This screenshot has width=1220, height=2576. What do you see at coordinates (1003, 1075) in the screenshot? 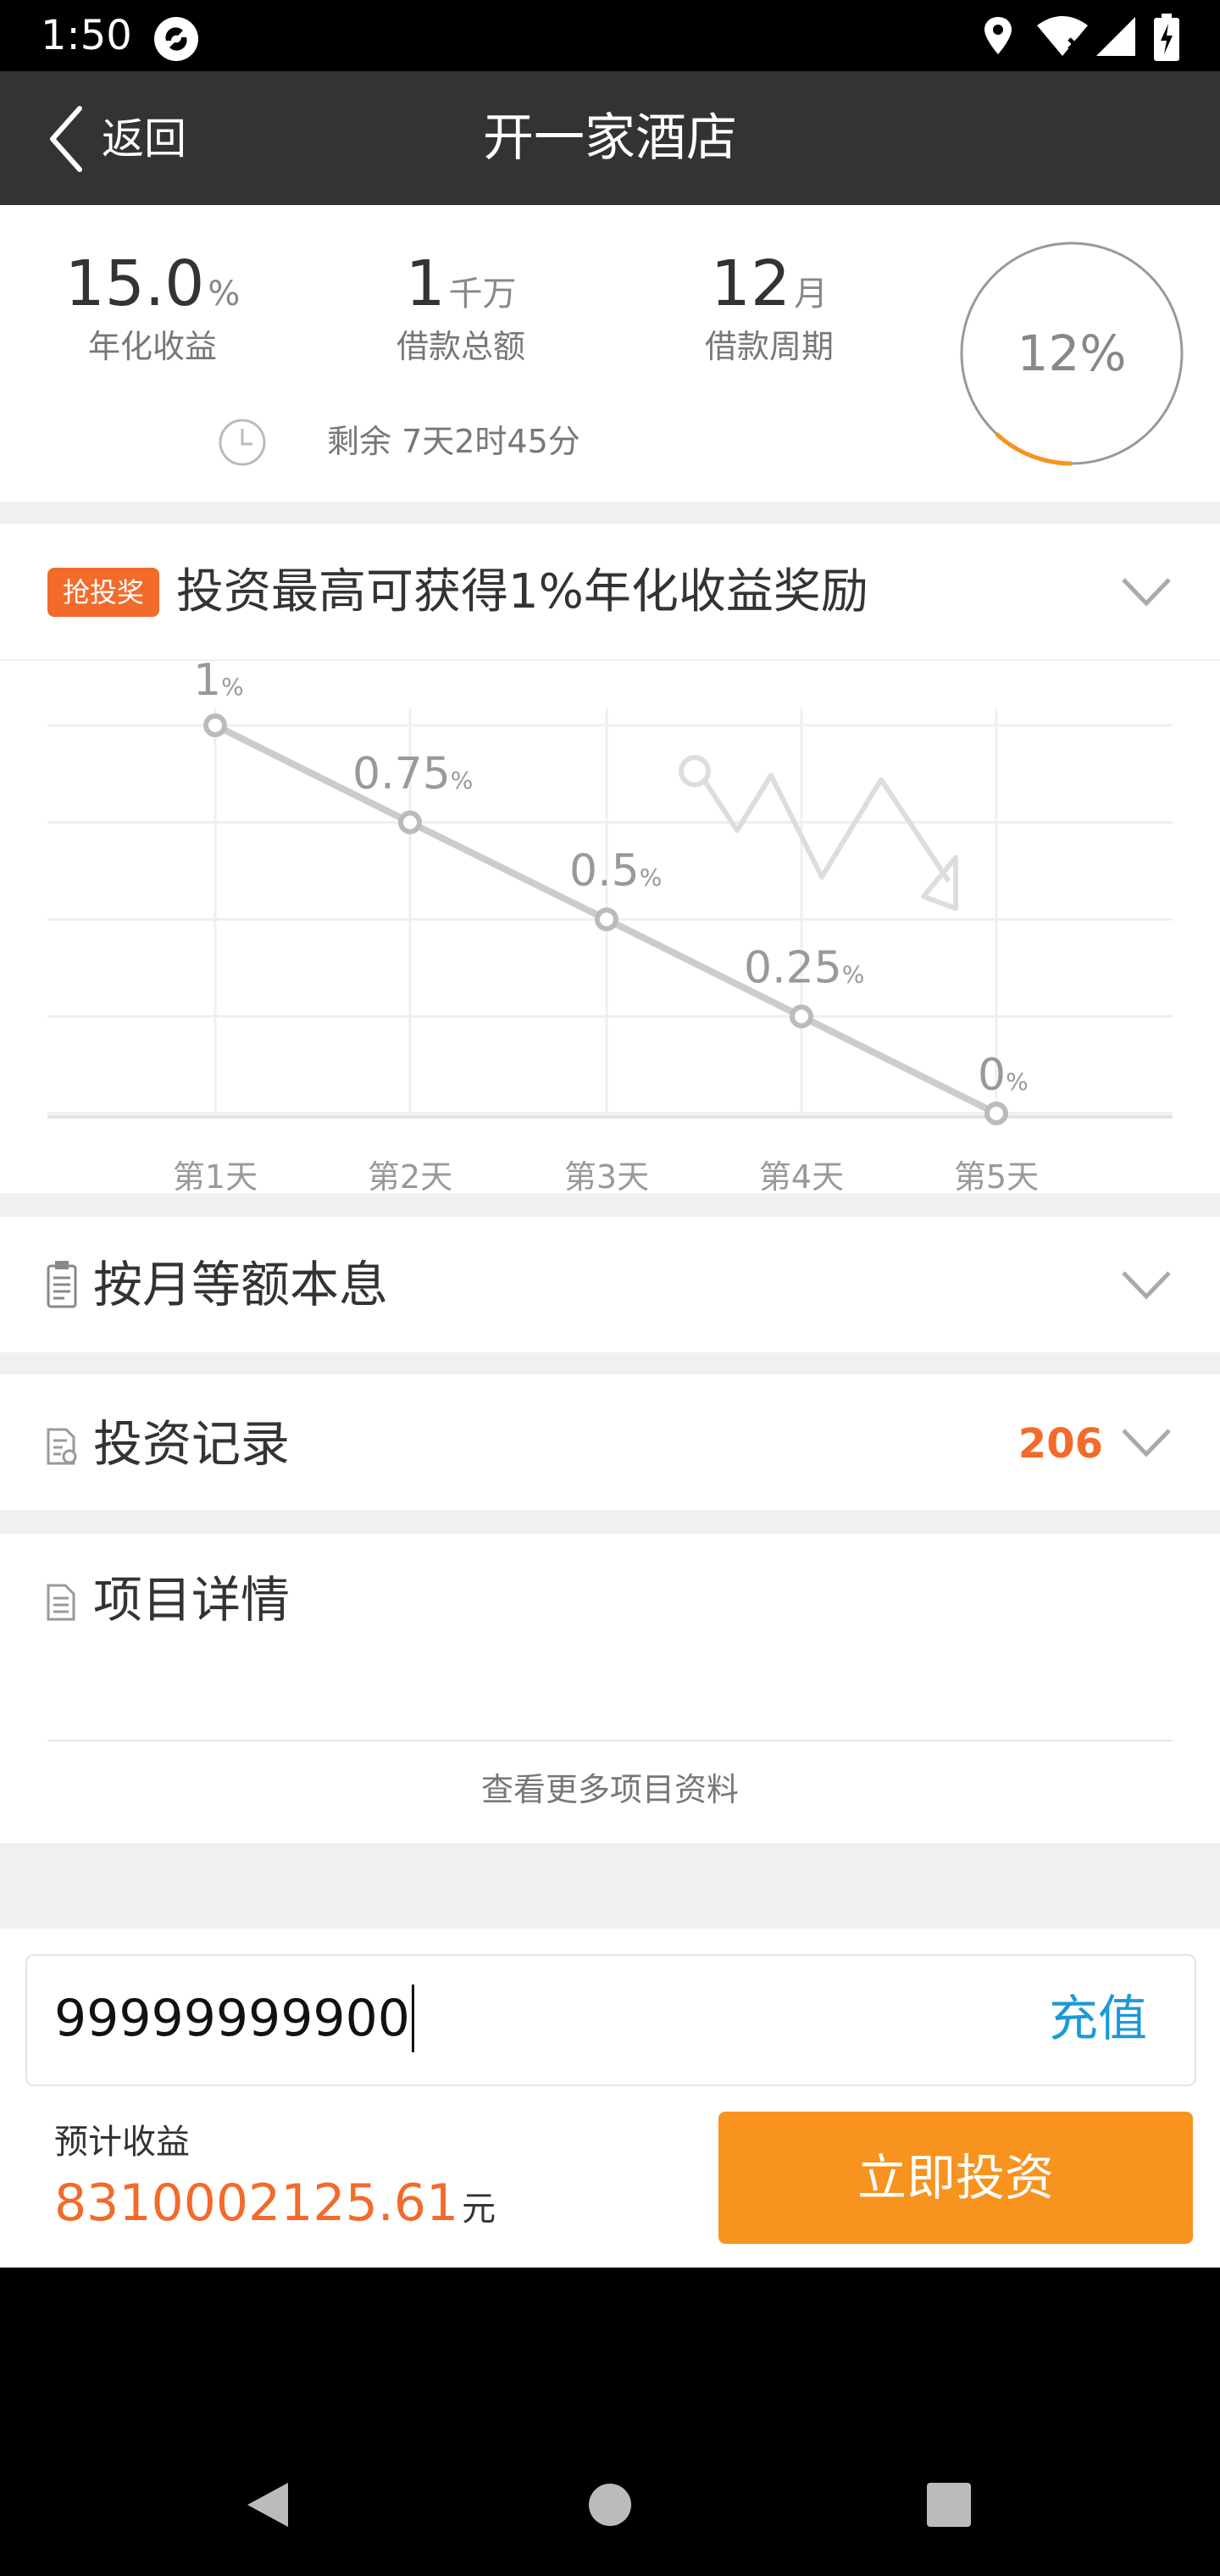
I see `data-label: 0%` at bounding box center [1003, 1075].